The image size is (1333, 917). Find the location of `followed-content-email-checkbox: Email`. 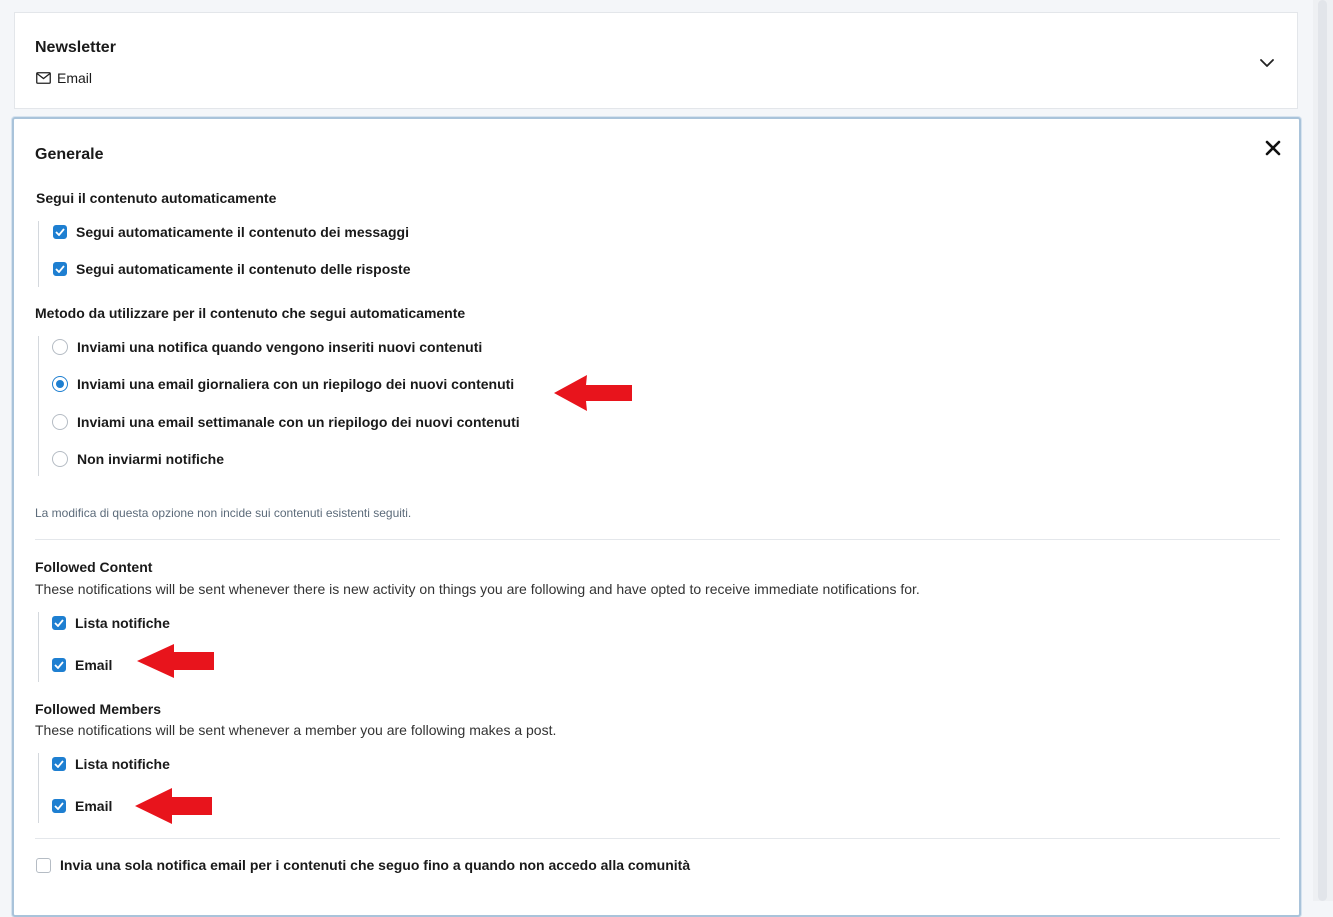

followed-content-email-checkbox: Email is located at coordinates (82, 665).